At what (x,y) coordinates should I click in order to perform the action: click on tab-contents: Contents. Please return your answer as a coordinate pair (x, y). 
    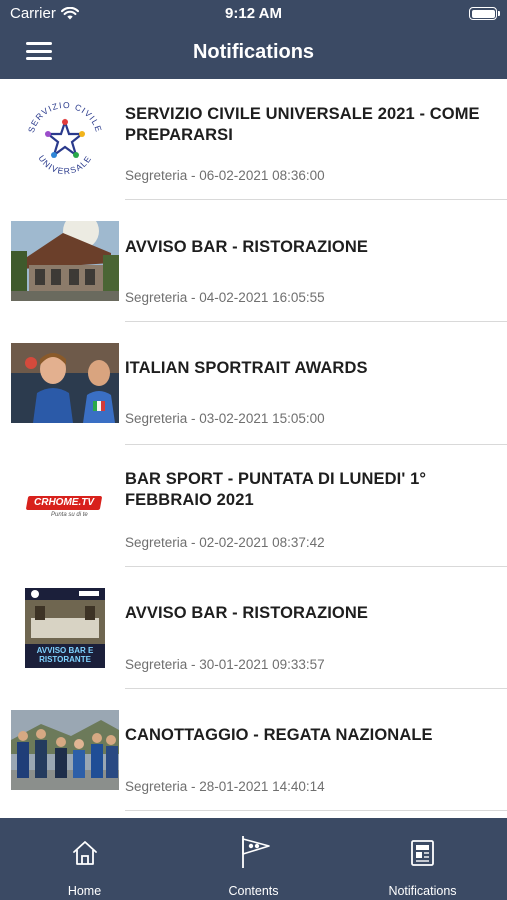
    Looking at the image, I should click on (253, 859).